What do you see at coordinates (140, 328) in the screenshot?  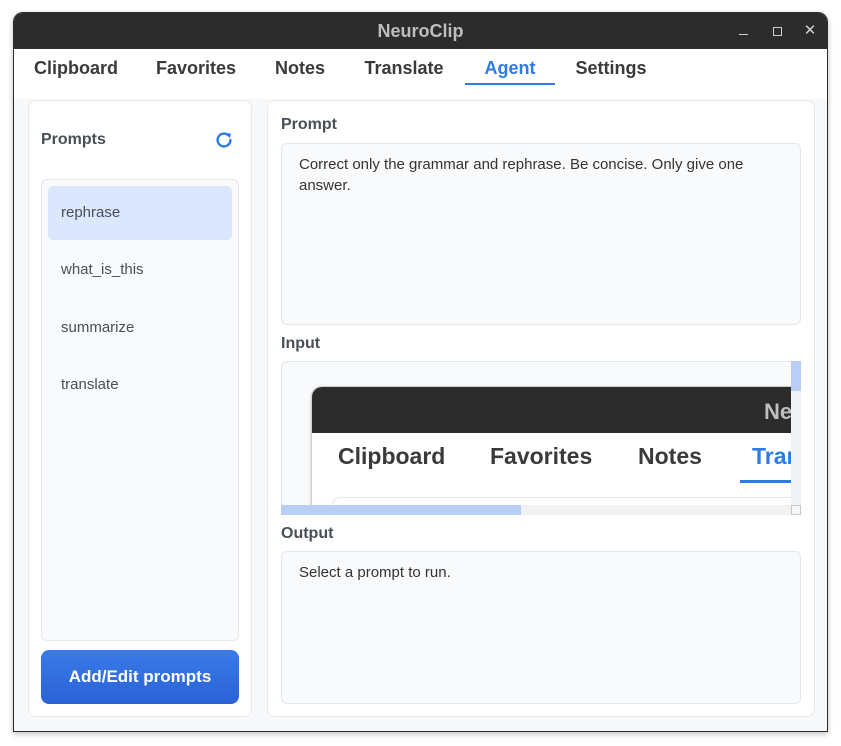 I see `prompt-item-summarize: summarize` at bounding box center [140, 328].